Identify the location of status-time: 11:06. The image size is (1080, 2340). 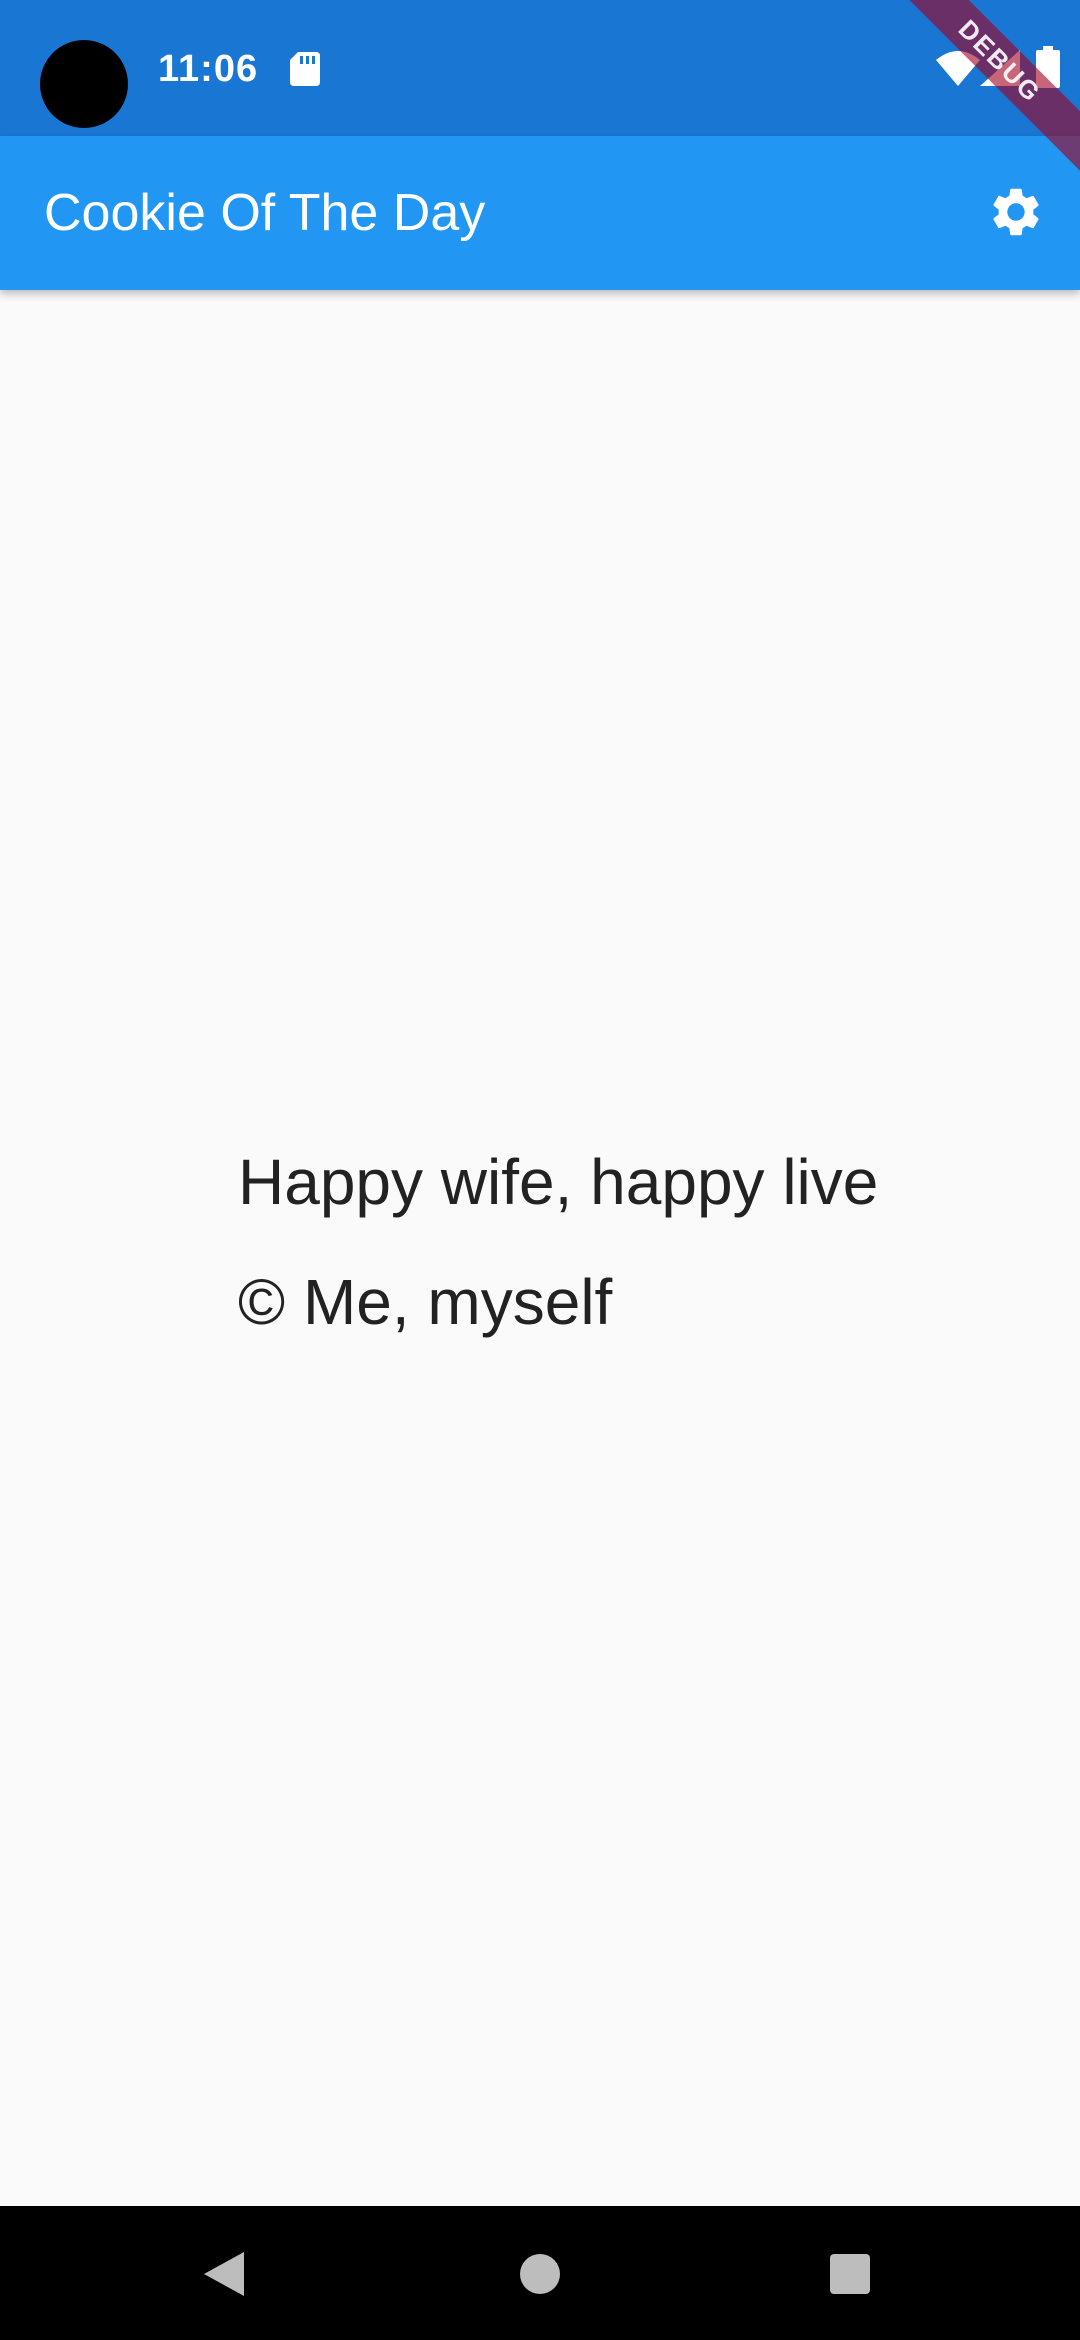
(208, 69).